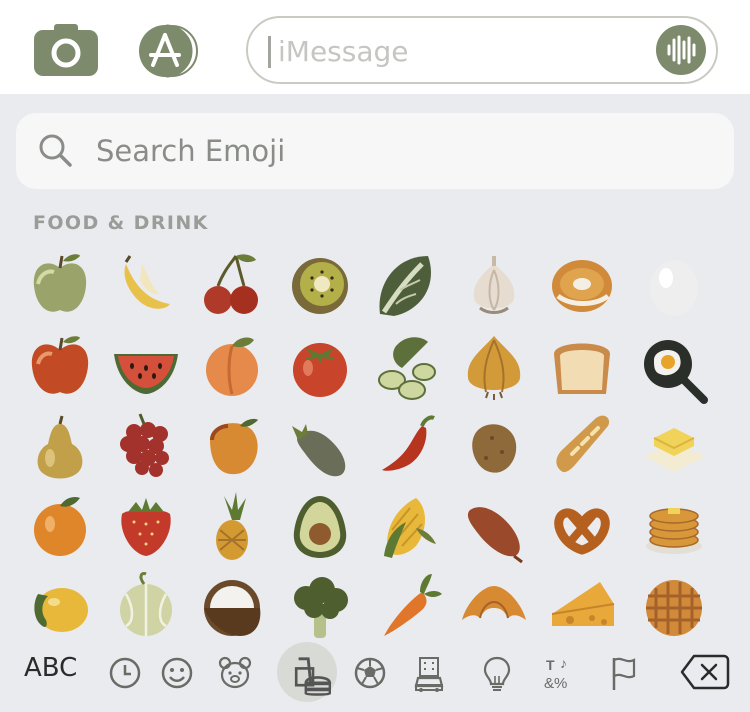 This screenshot has height=712, width=750. I want to click on emoji-mango, so click(232, 446).